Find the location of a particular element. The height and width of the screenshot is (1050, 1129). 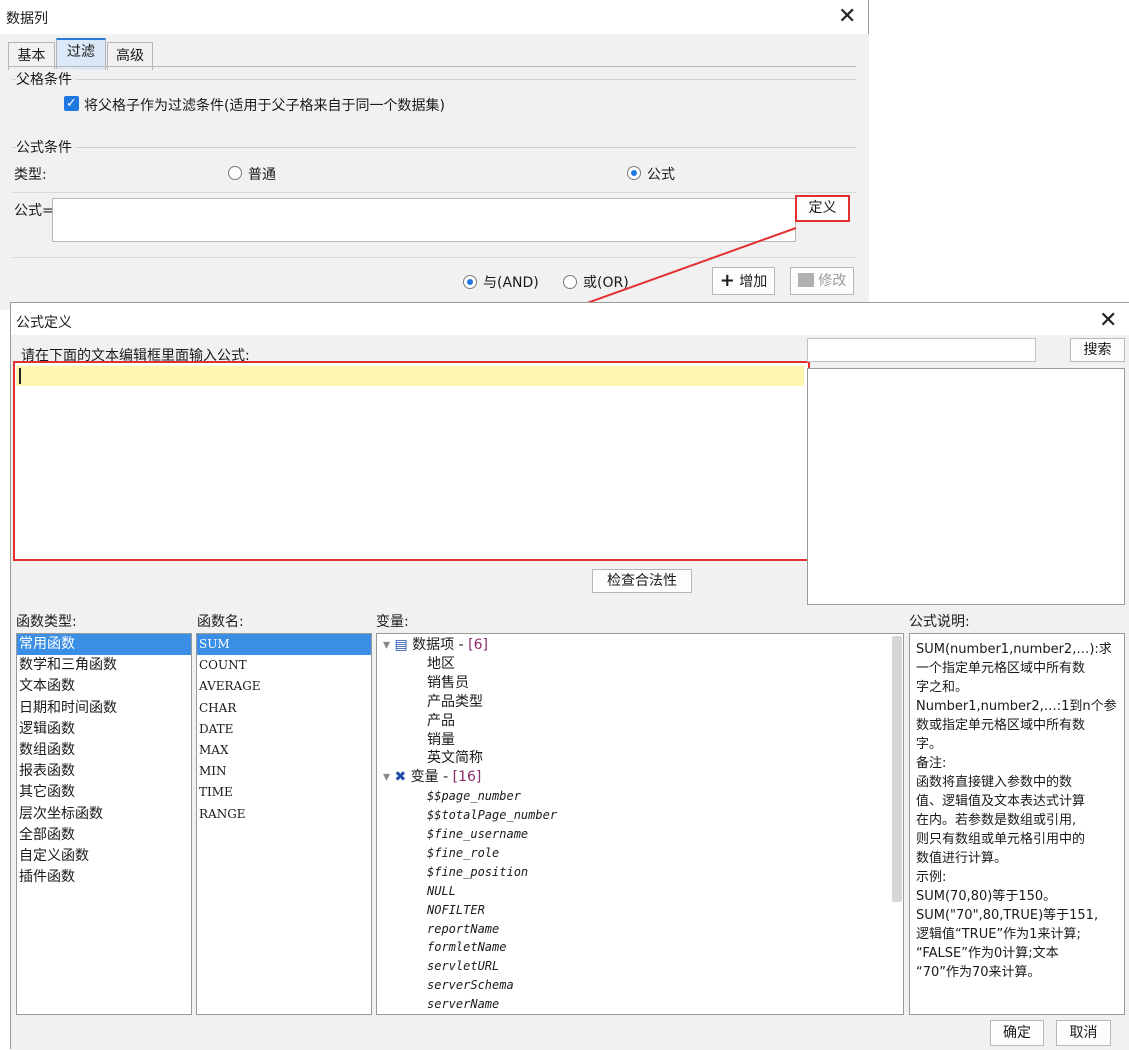

function-type-item: 自定义函数 is located at coordinates (104, 856).